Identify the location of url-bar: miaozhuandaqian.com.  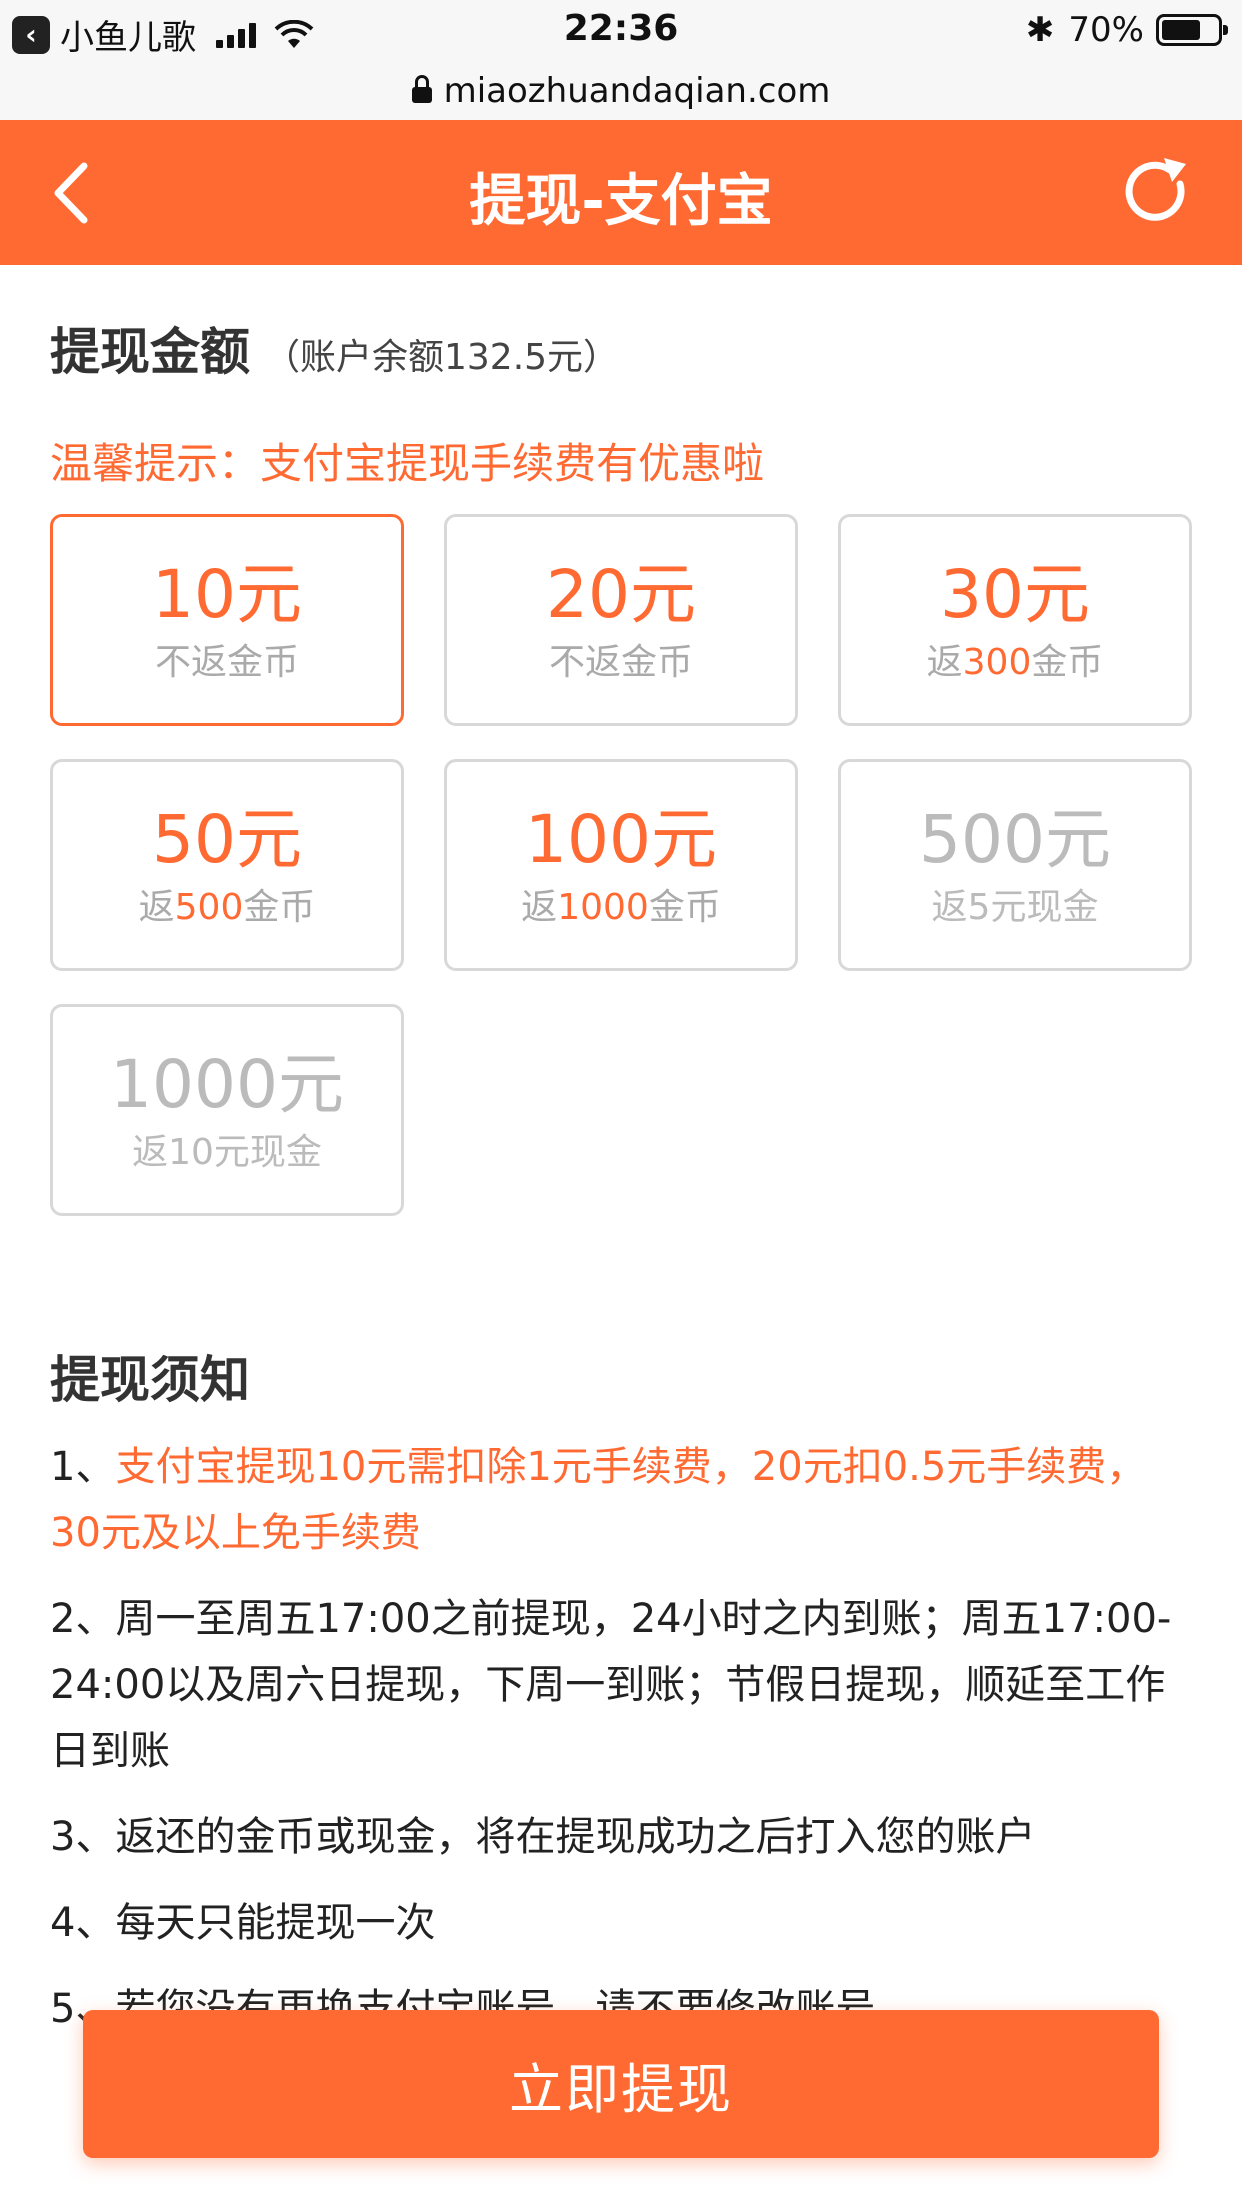
(621, 91).